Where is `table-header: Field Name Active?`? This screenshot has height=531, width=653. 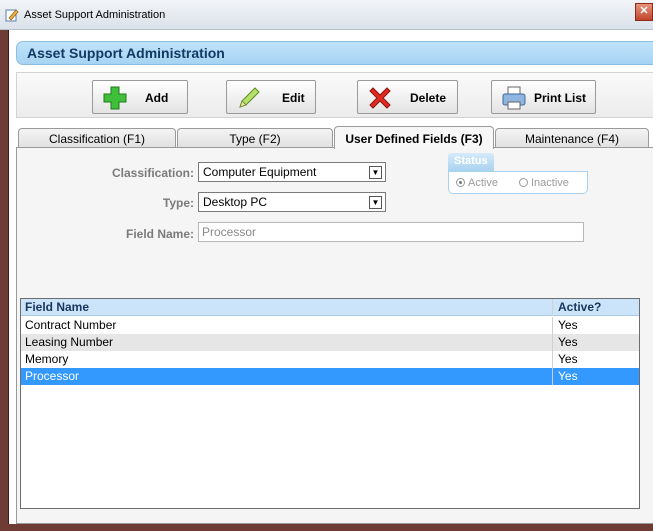 table-header: Field Name Active? is located at coordinates (330, 307).